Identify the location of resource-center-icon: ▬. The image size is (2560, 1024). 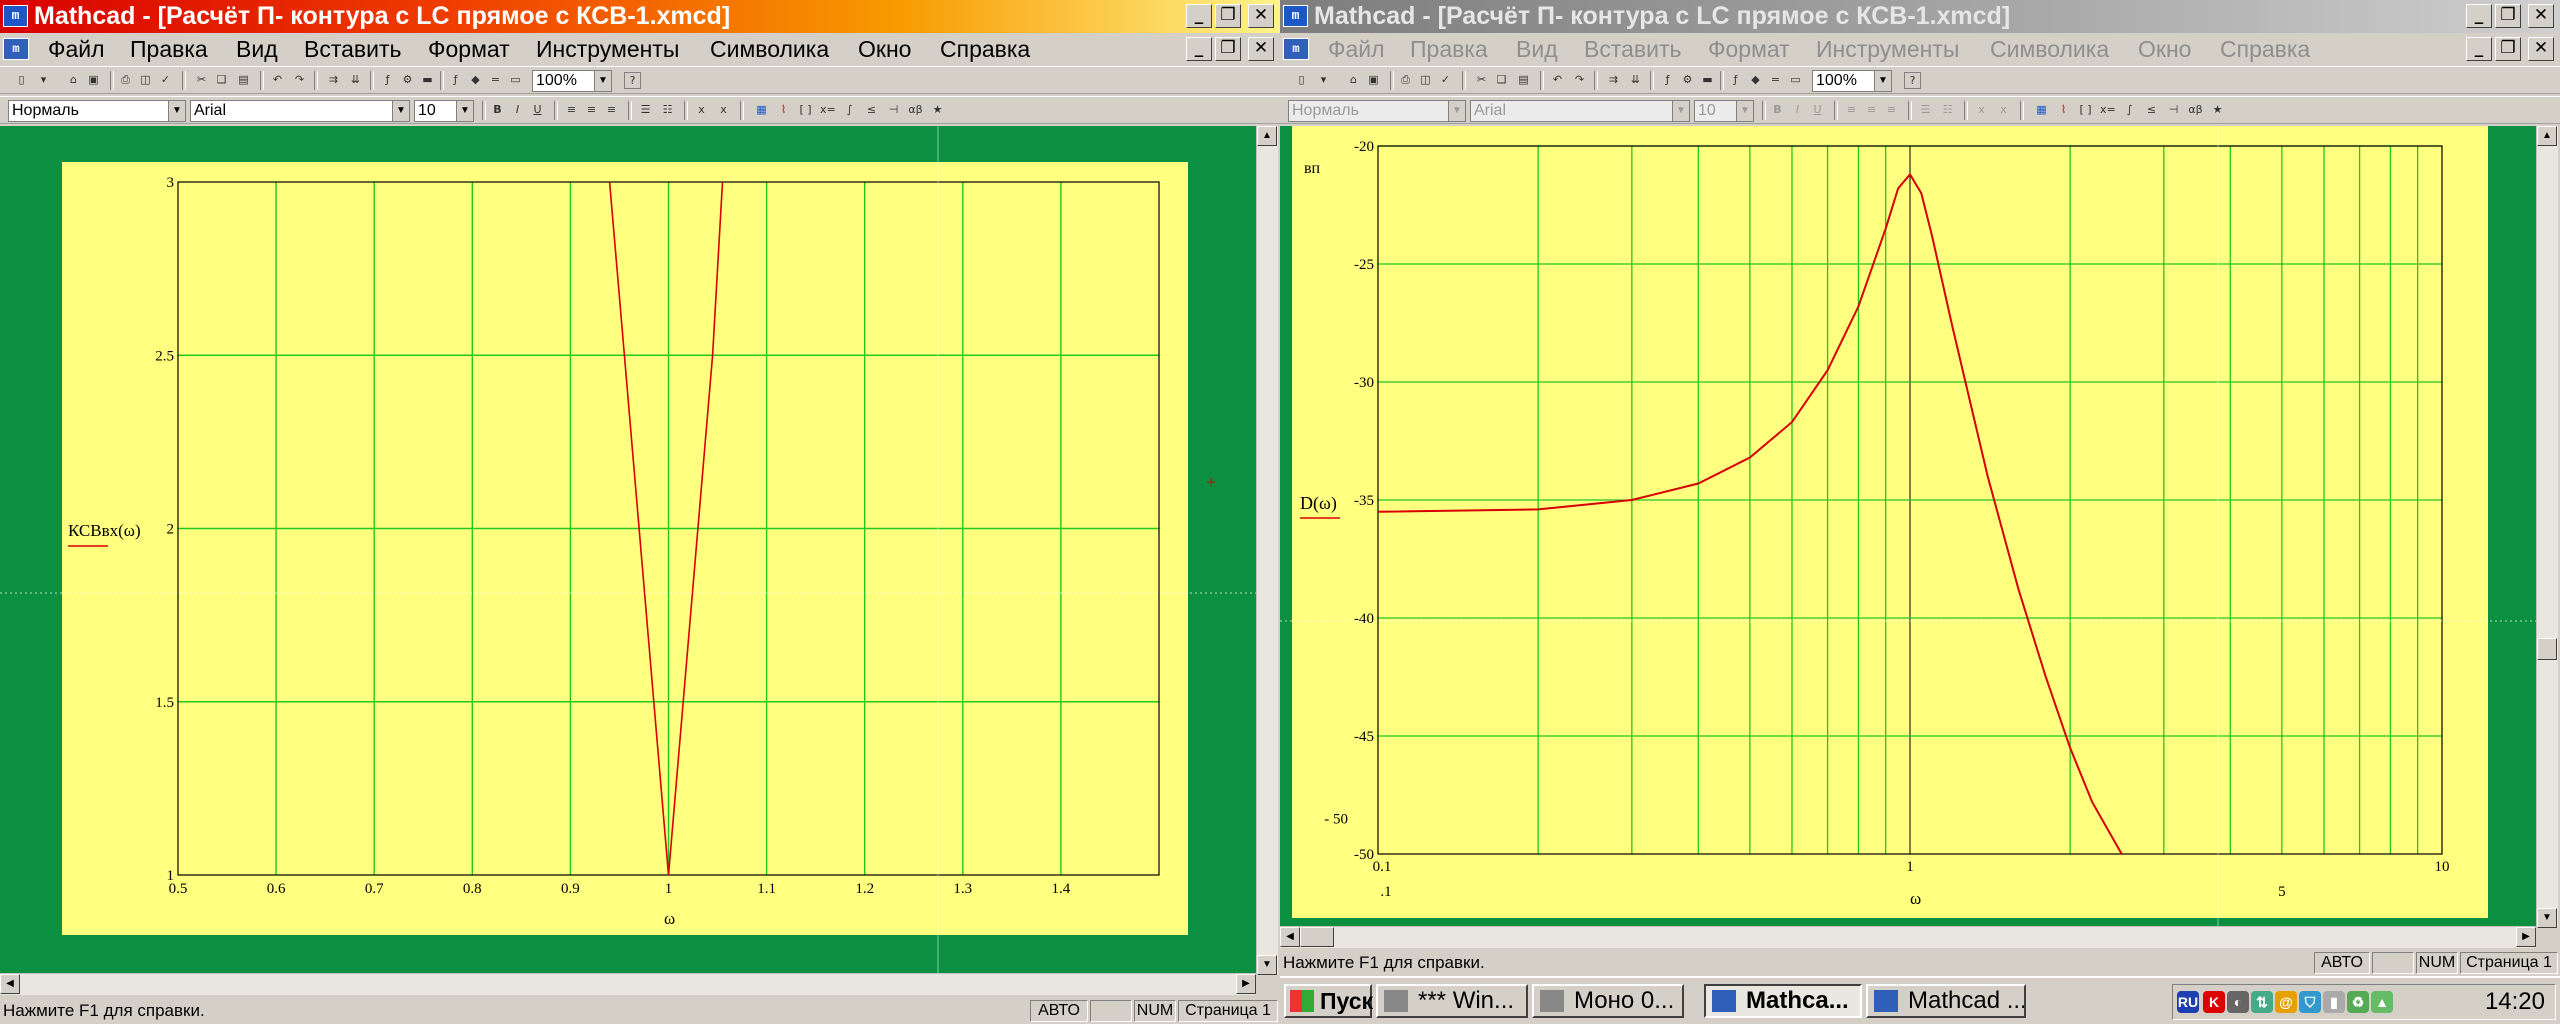
(1707, 79).